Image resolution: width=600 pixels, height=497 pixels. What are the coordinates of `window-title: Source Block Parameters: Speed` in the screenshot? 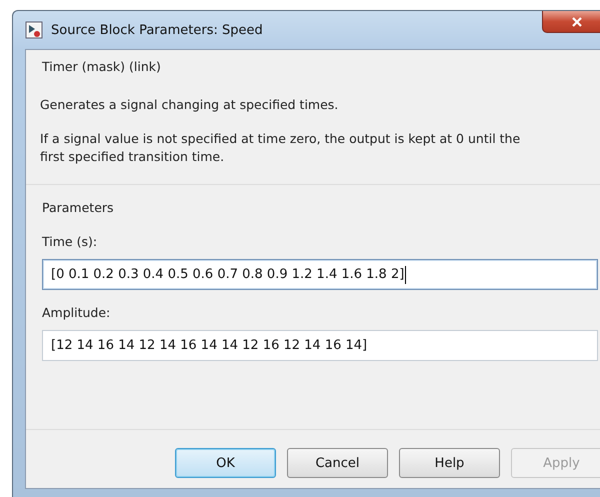 It's located at (157, 30).